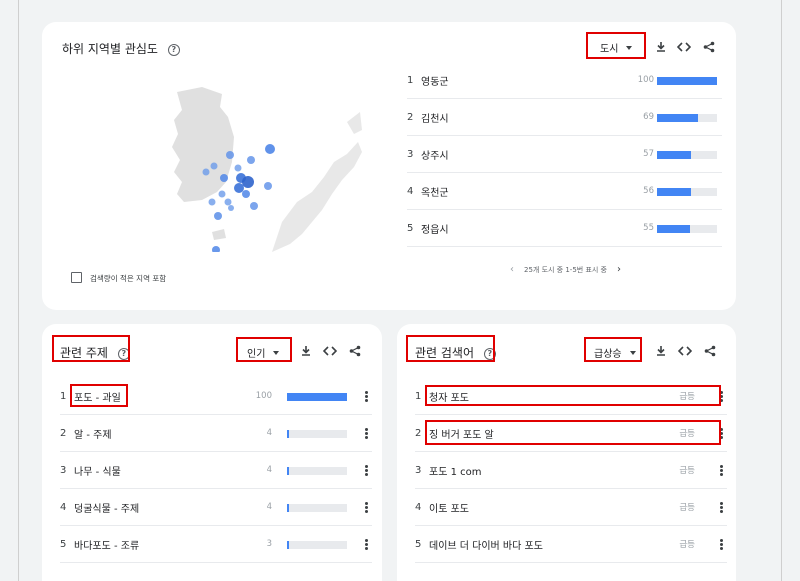 The height and width of the screenshot is (581, 800). I want to click on low-volume-checkbox, so click(76, 277).